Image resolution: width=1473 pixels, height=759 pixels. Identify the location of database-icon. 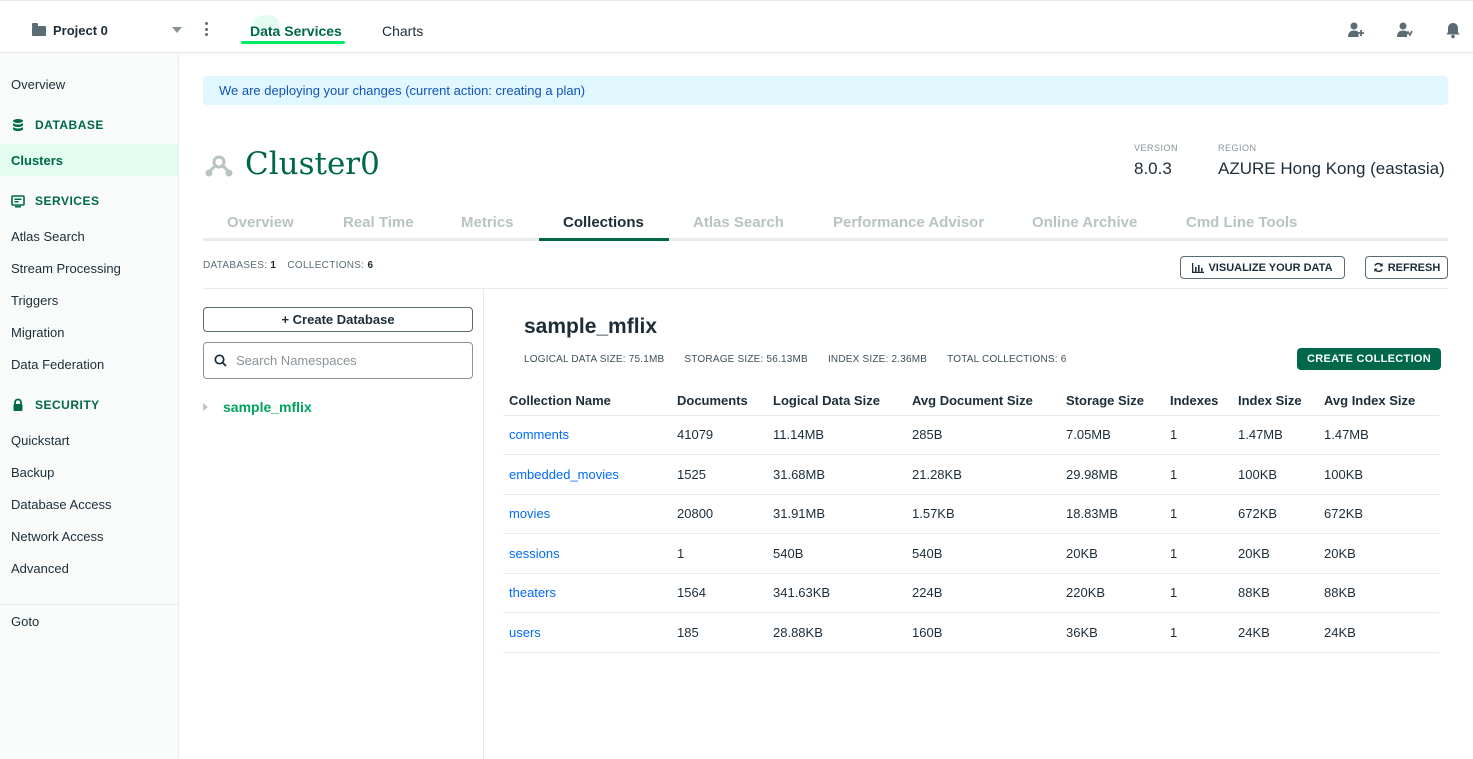
(18, 125).